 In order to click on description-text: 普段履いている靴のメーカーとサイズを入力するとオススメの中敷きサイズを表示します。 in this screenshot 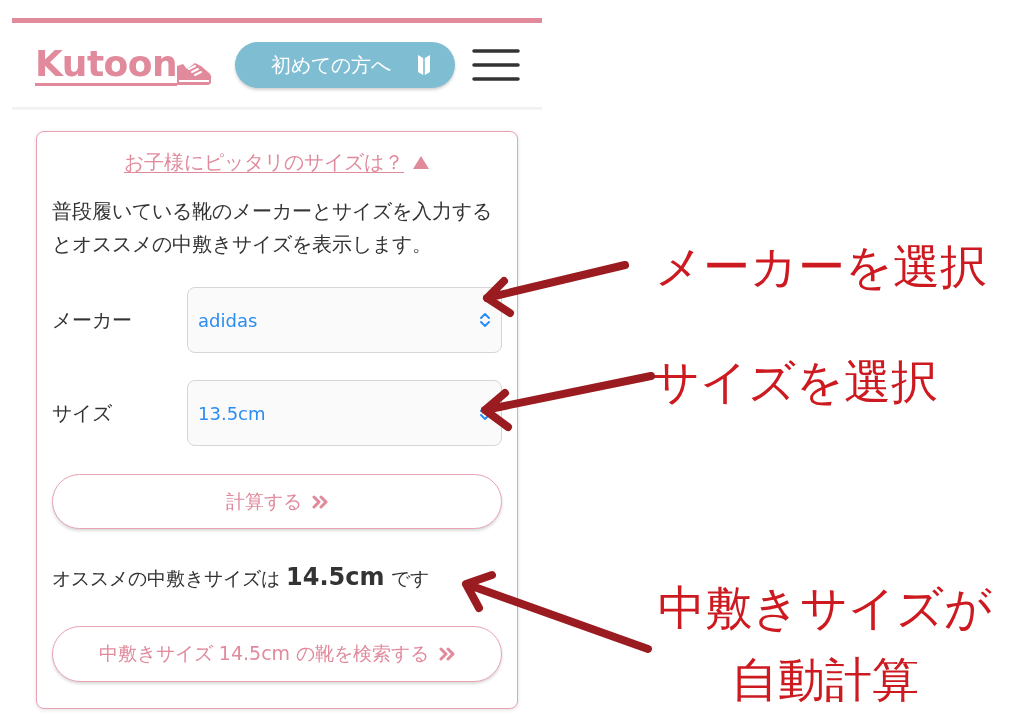, I will do `click(272, 228)`.